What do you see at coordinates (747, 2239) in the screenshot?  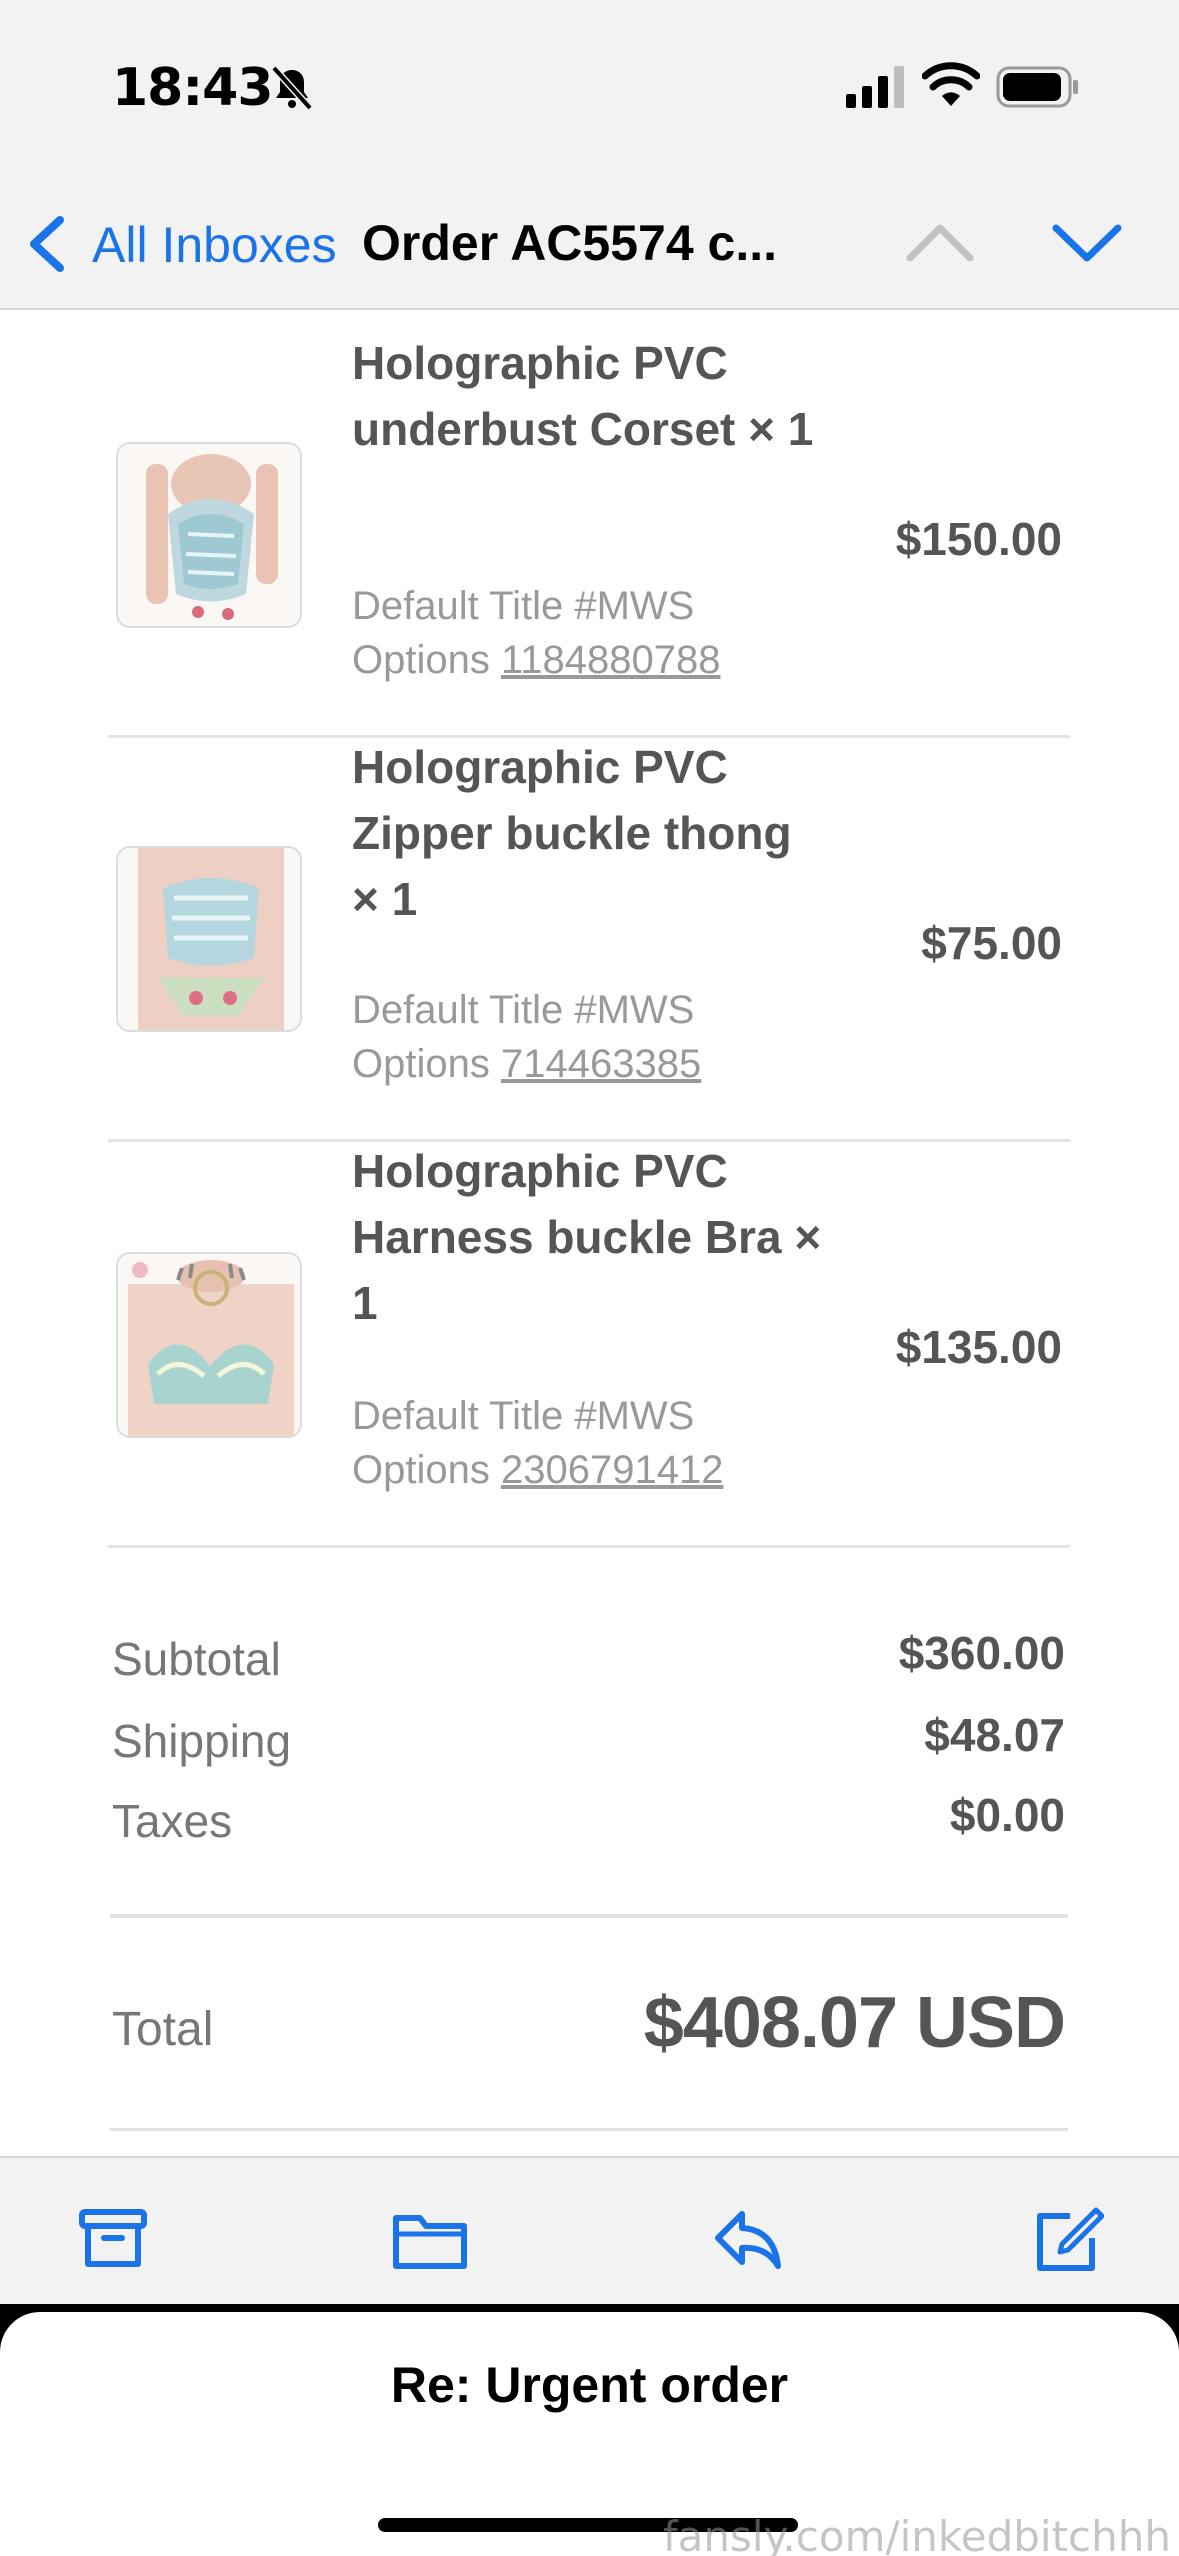 I see `reply-icon` at bounding box center [747, 2239].